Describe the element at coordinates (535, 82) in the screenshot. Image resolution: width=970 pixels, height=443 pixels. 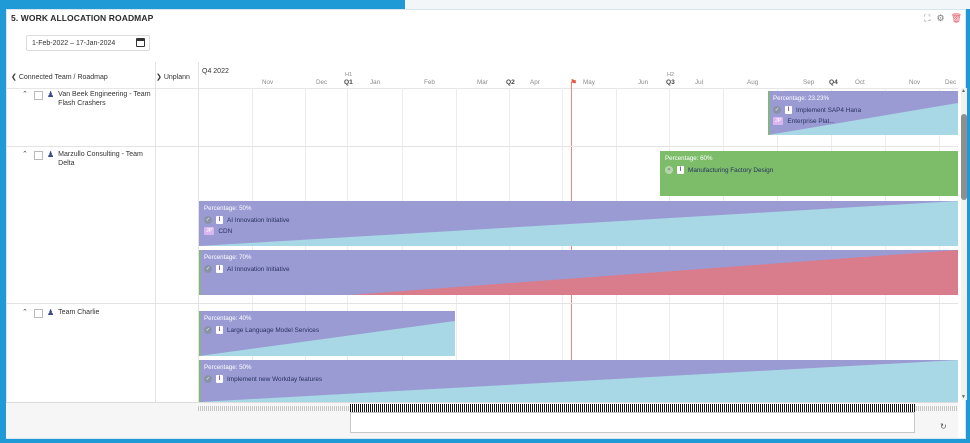
I see `month-label: Apr` at that location.